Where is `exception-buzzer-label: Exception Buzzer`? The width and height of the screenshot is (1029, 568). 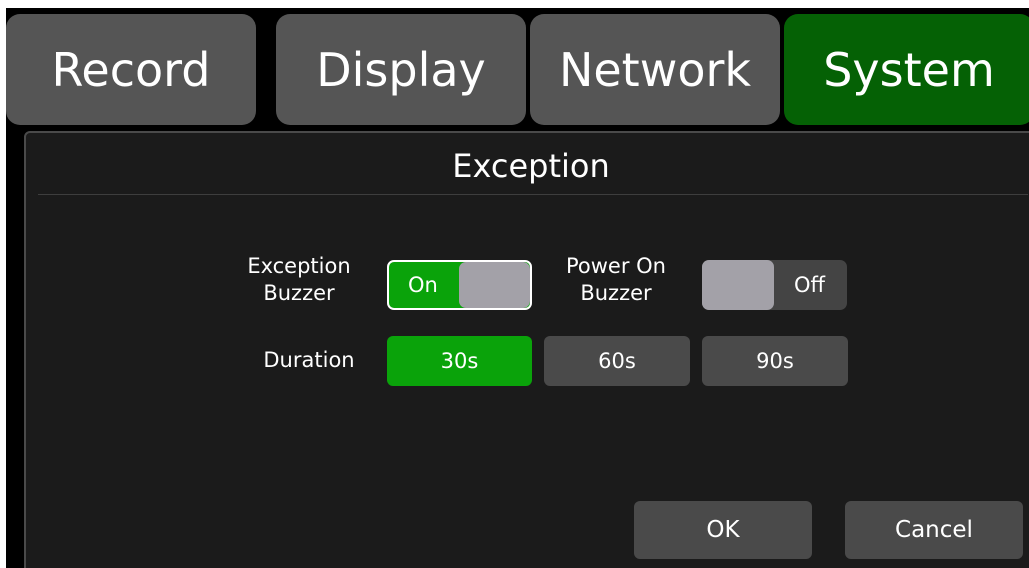
exception-buzzer-label: Exception Buzzer is located at coordinates (299, 280).